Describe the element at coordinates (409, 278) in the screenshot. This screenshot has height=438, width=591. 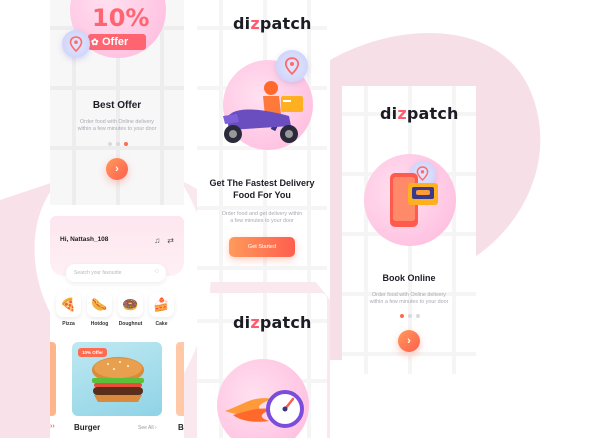
I see `book-title: Book Online` at that location.